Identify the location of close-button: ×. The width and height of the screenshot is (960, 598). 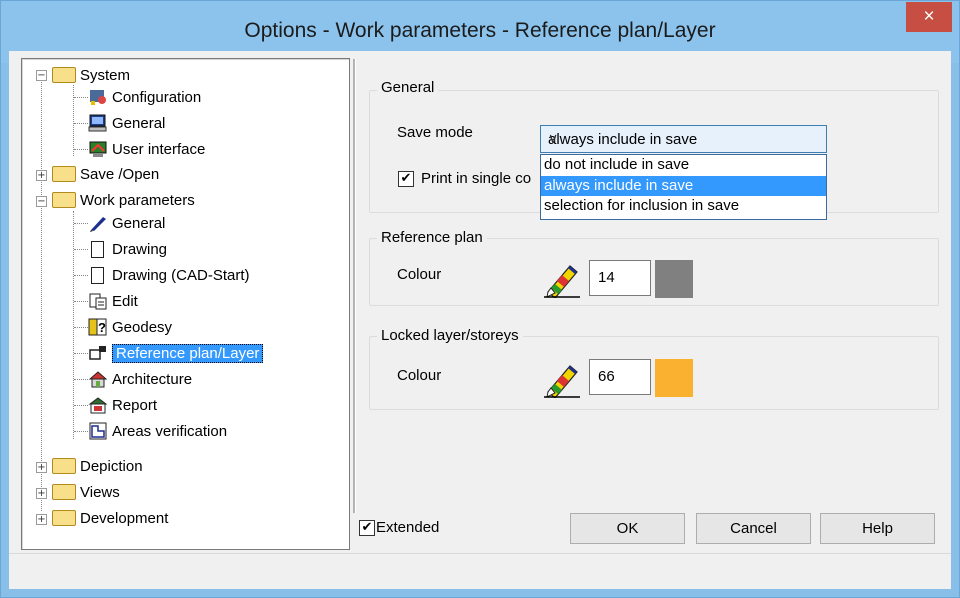
(929, 17).